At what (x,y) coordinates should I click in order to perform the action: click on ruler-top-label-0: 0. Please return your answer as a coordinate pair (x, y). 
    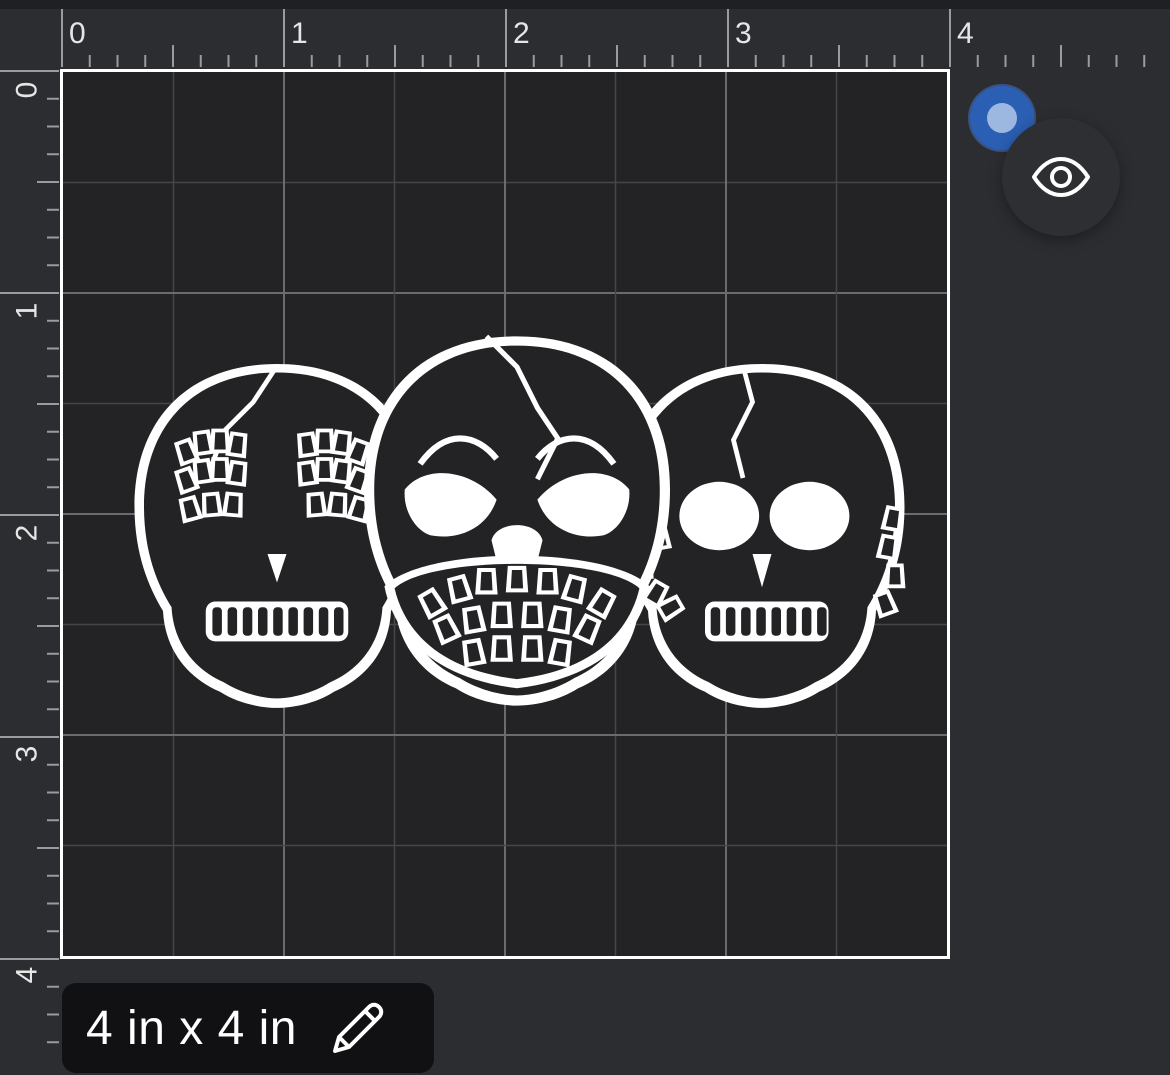
    Looking at the image, I should click on (77, 33).